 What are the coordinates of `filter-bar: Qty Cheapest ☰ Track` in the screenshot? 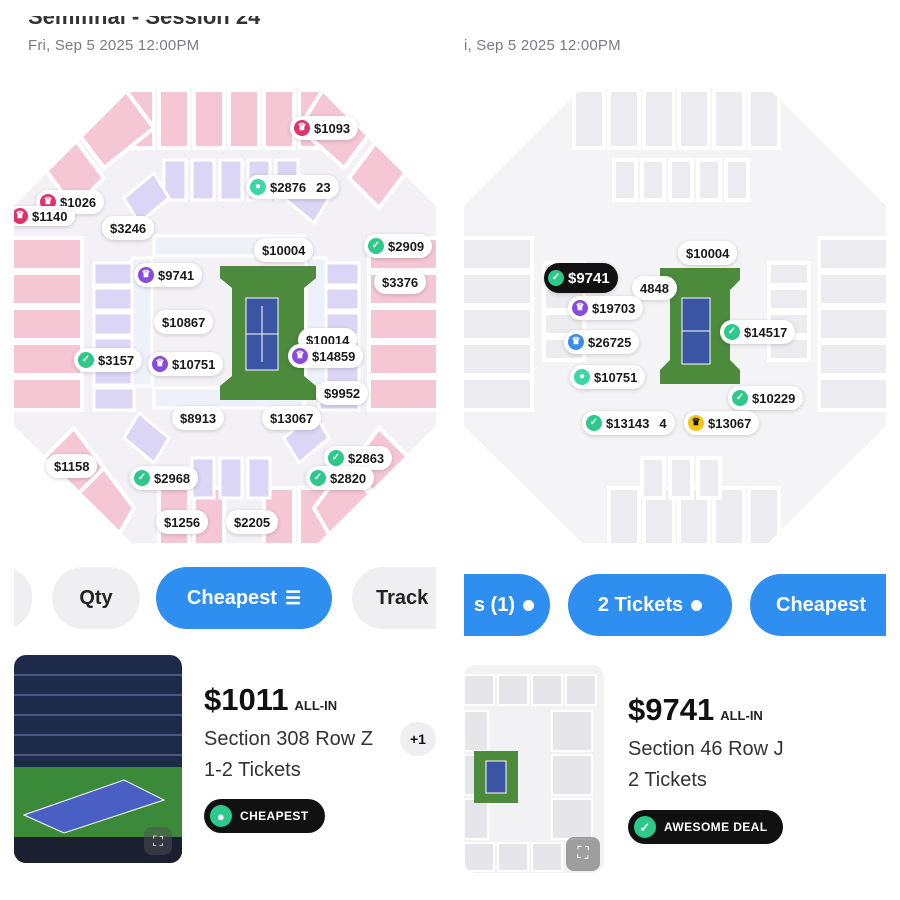 It's located at (225, 598).